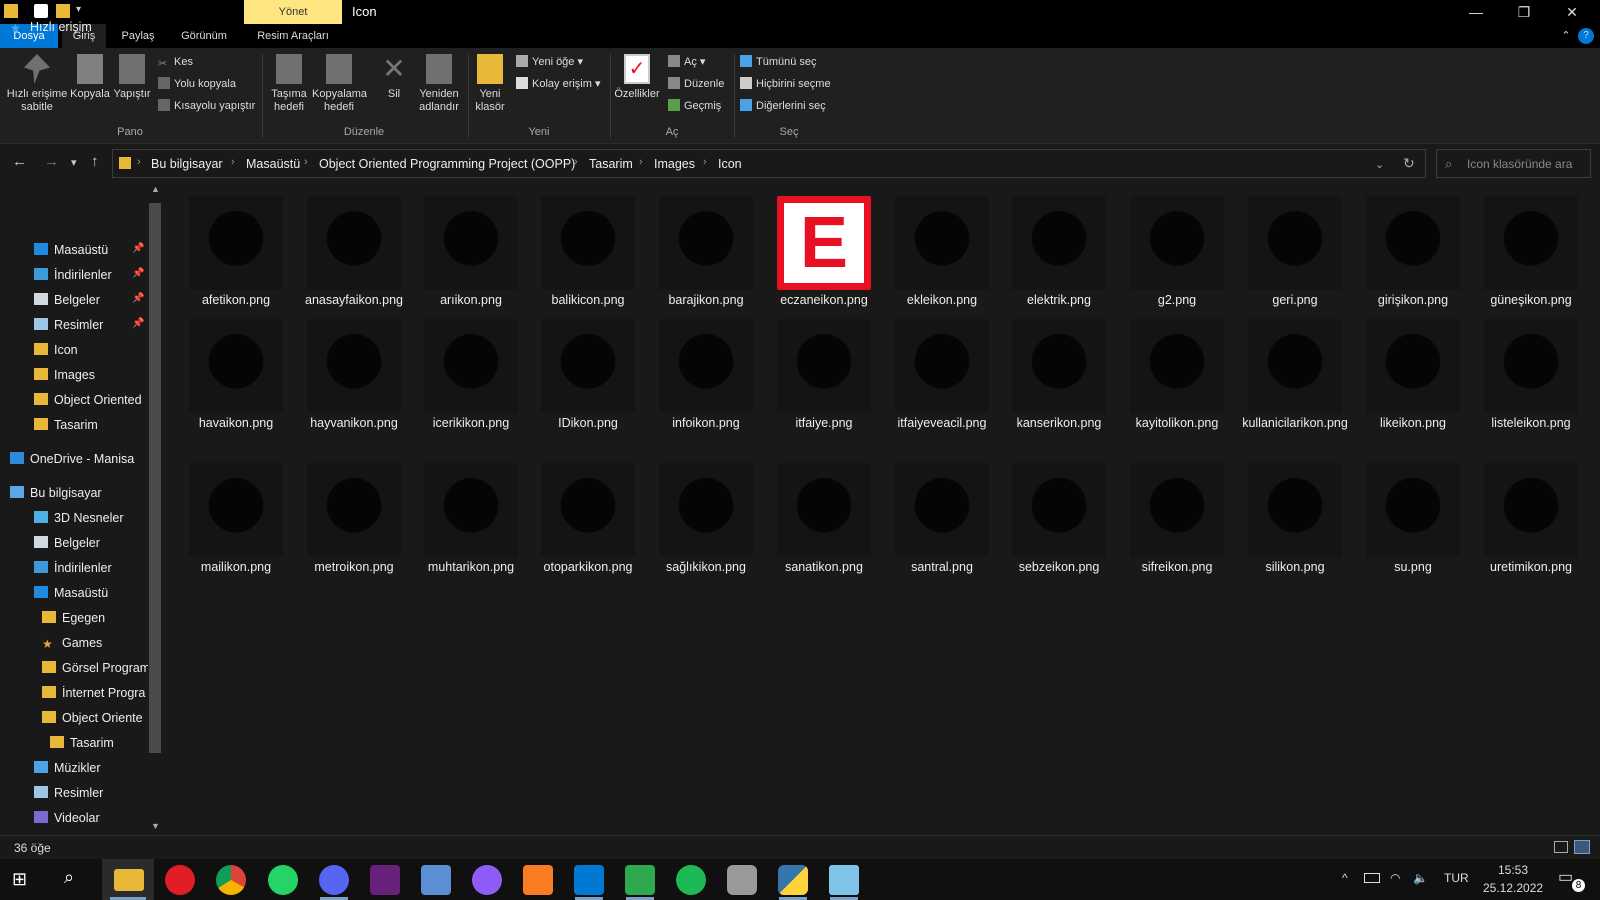  Describe the element at coordinates (91, 793) in the screenshot. I see `sidebar-item-resimler: Resimler` at that location.